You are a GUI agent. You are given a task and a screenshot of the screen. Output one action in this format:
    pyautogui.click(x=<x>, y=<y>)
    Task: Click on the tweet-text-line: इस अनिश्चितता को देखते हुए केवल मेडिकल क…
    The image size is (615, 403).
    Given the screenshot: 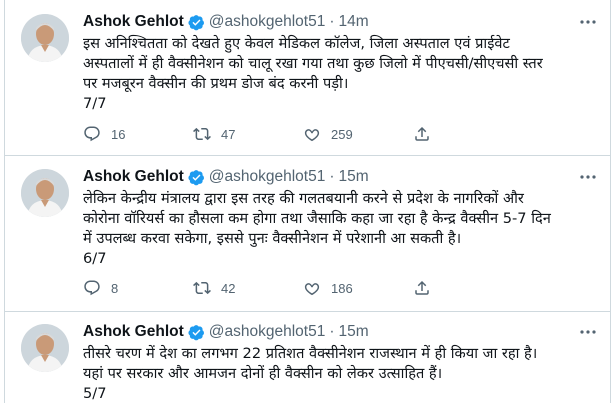 What is the action you would take?
    pyautogui.click(x=296, y=43)
    